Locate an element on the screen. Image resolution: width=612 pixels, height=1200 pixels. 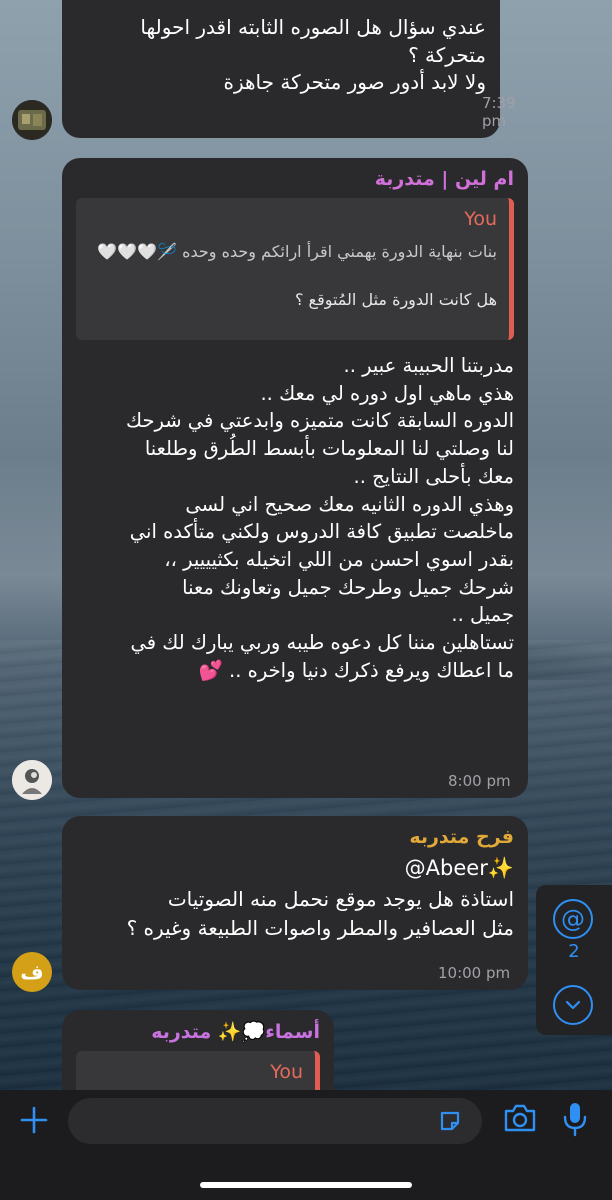
sticker-icon is located at coordinates (450, 1121).